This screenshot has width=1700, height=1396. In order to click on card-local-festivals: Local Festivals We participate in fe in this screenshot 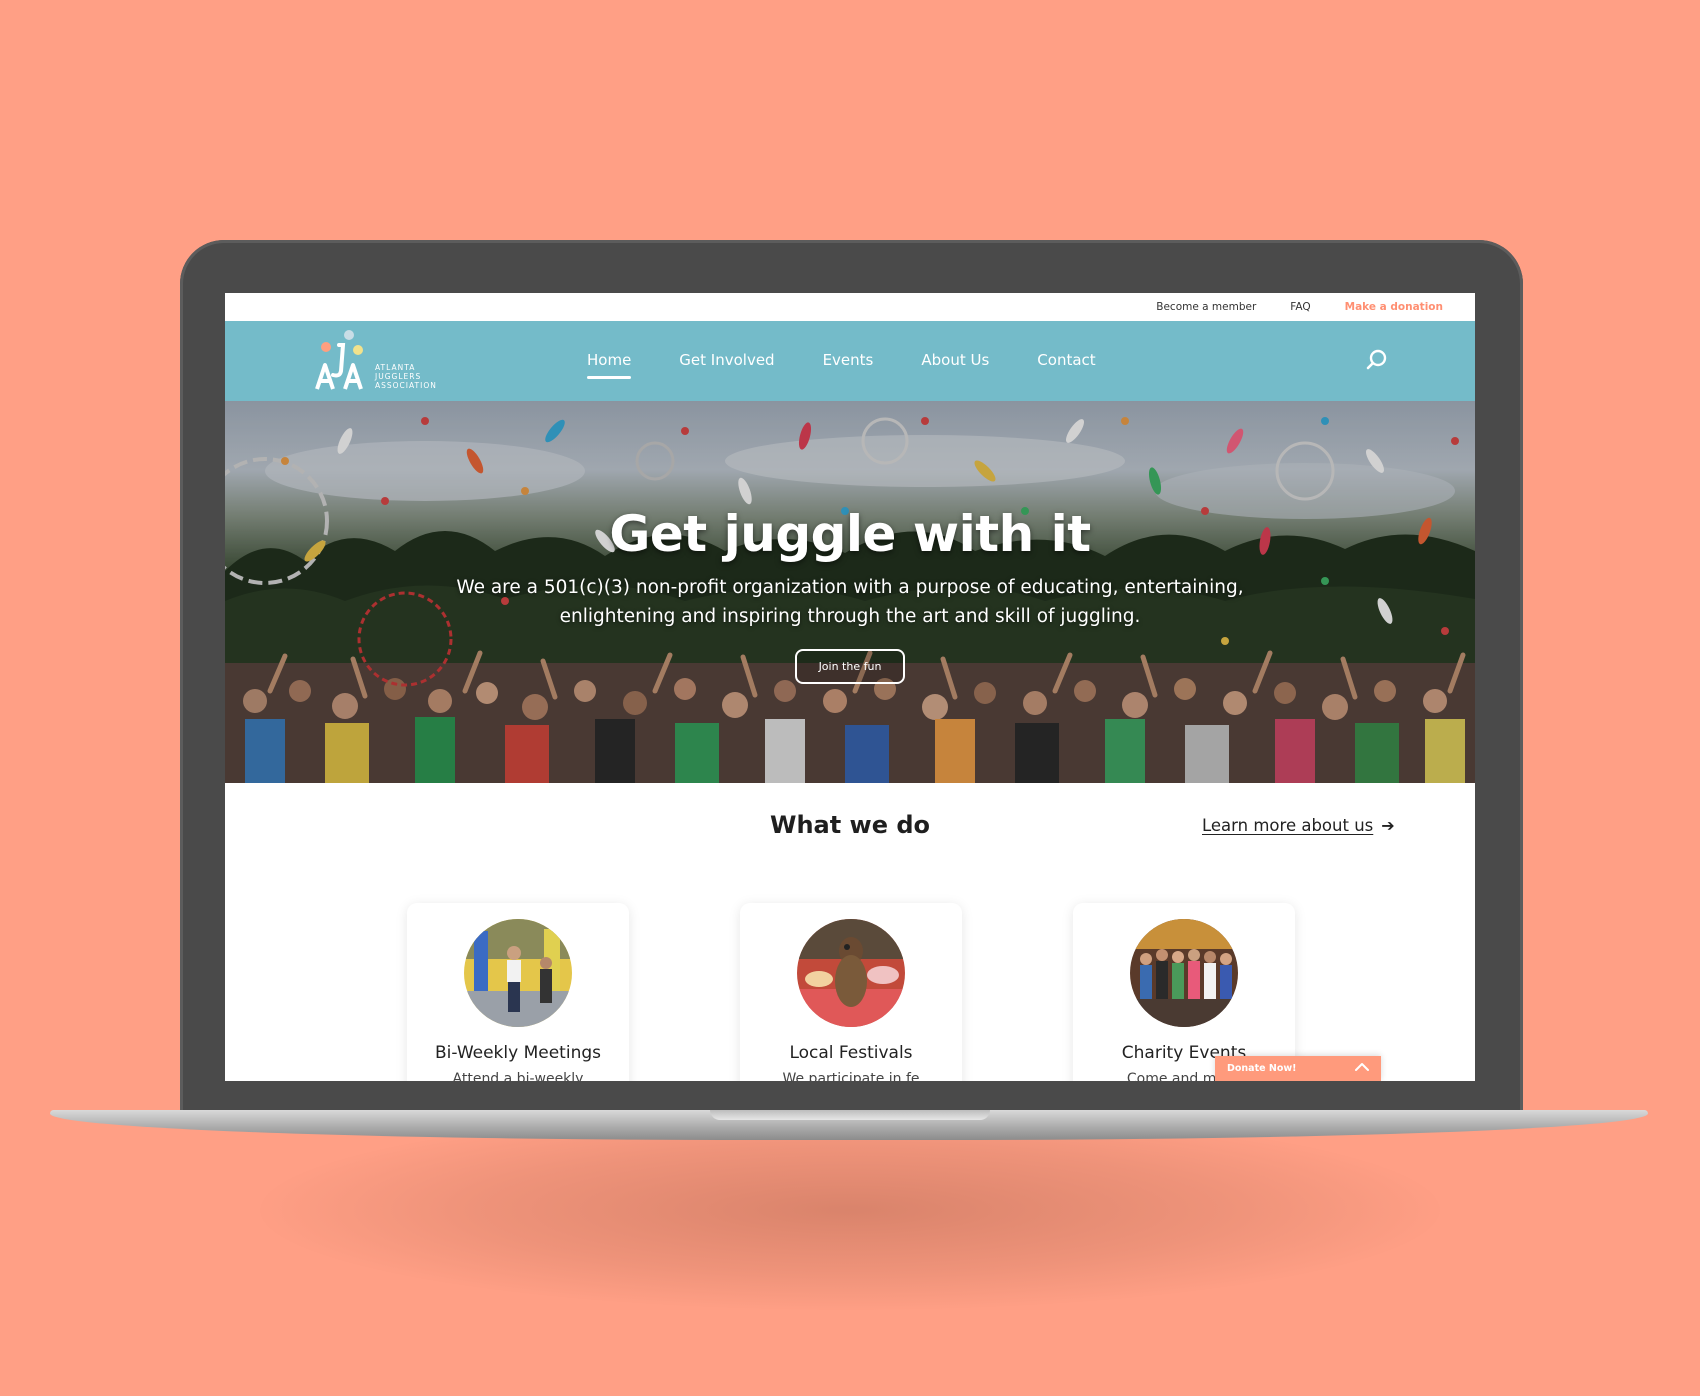, I will do `click(851, 992)`.